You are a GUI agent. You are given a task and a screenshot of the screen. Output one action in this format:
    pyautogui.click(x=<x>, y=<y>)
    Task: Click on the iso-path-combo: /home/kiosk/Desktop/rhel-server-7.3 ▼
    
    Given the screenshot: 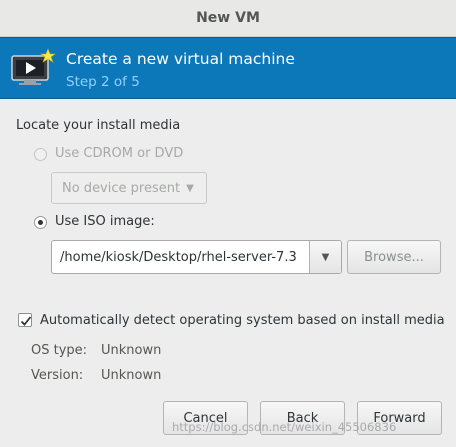 What is the action you would take?
    pyautogui.click(x=196, y=257)
    